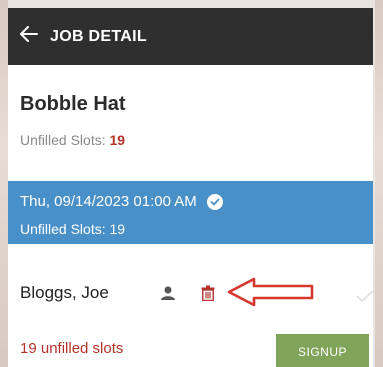 This screenshot has height=367, width=383. Describe the element at coordinates (63, 140) in the screenshot. I see `unfilled-label: Unfilled Slots:` at that location.